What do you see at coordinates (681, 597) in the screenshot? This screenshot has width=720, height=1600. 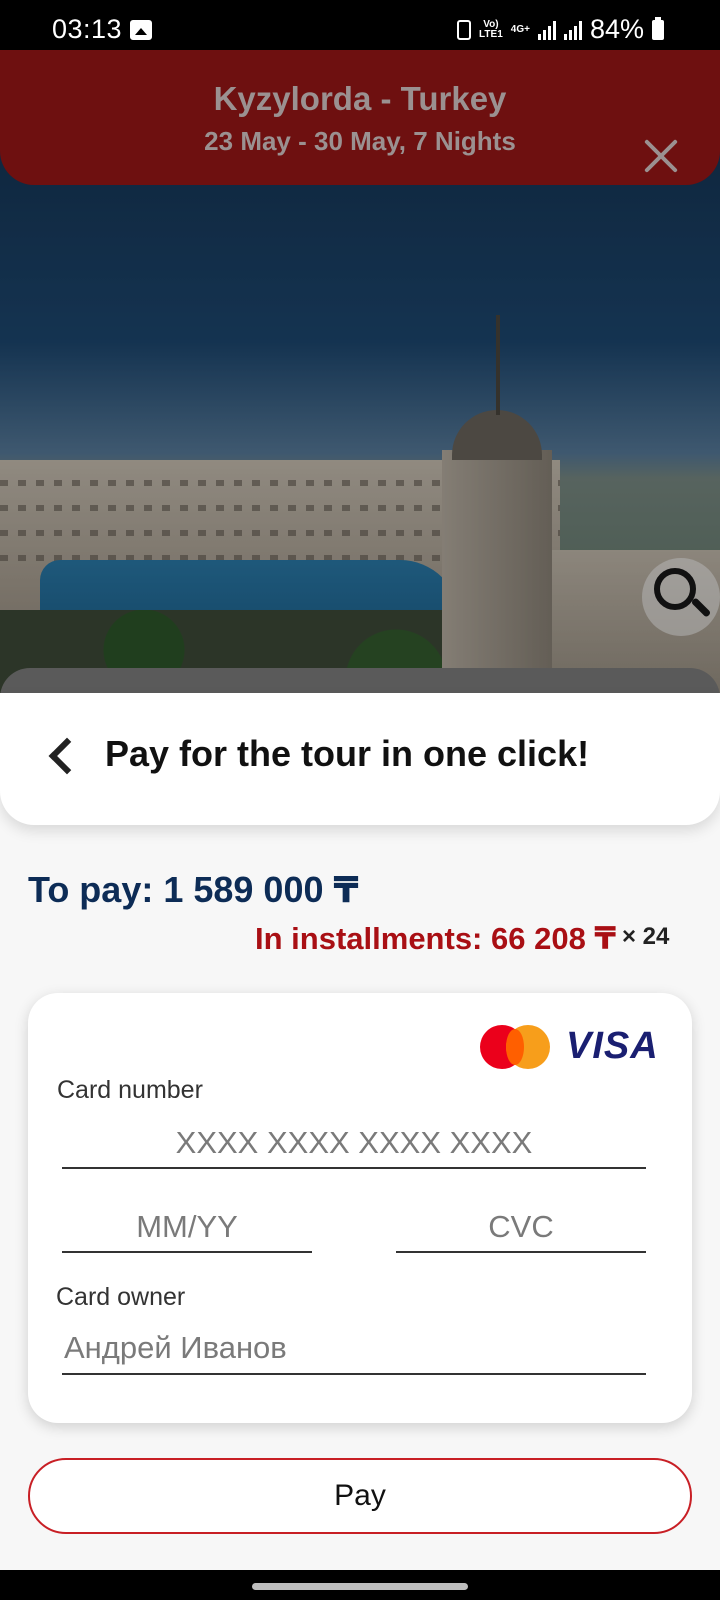 I see `zoom-icon` at bounding box center [681, 597].